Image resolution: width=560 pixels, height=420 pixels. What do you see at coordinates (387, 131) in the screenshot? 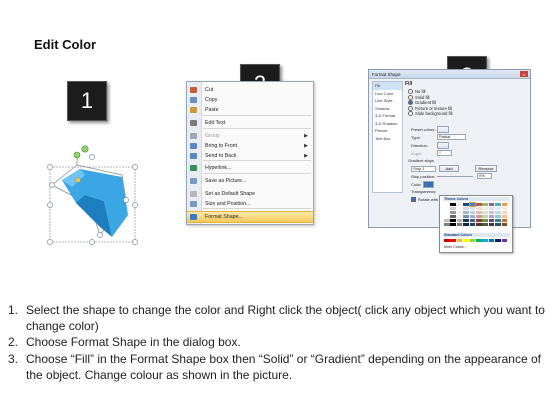
I see `sidebar-item-picture: Picture` at bounding box center [387, 131].